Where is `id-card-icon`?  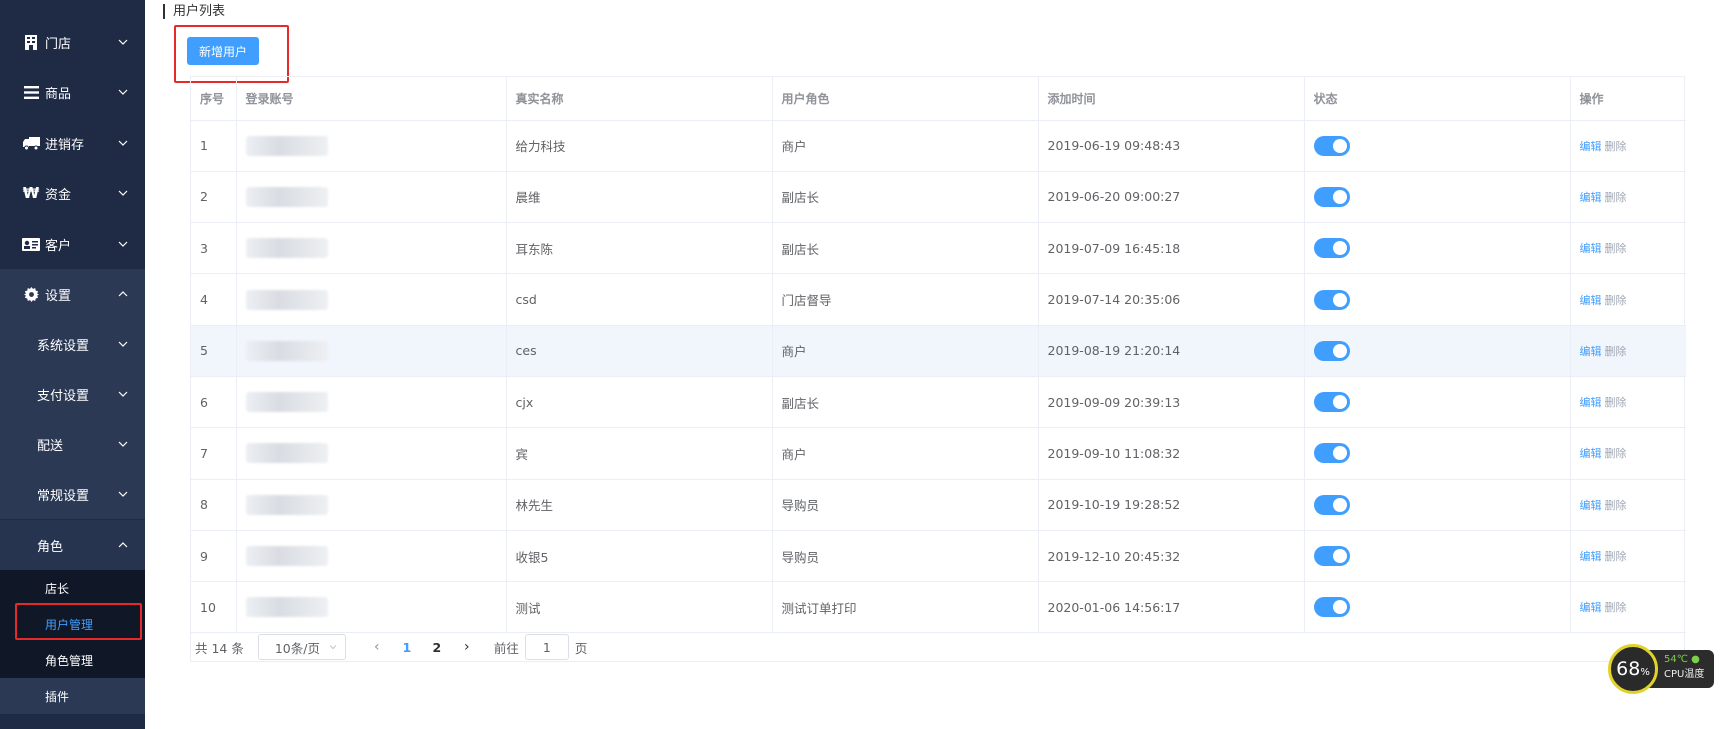 id-card-icon is located at coordinates (31, 244).